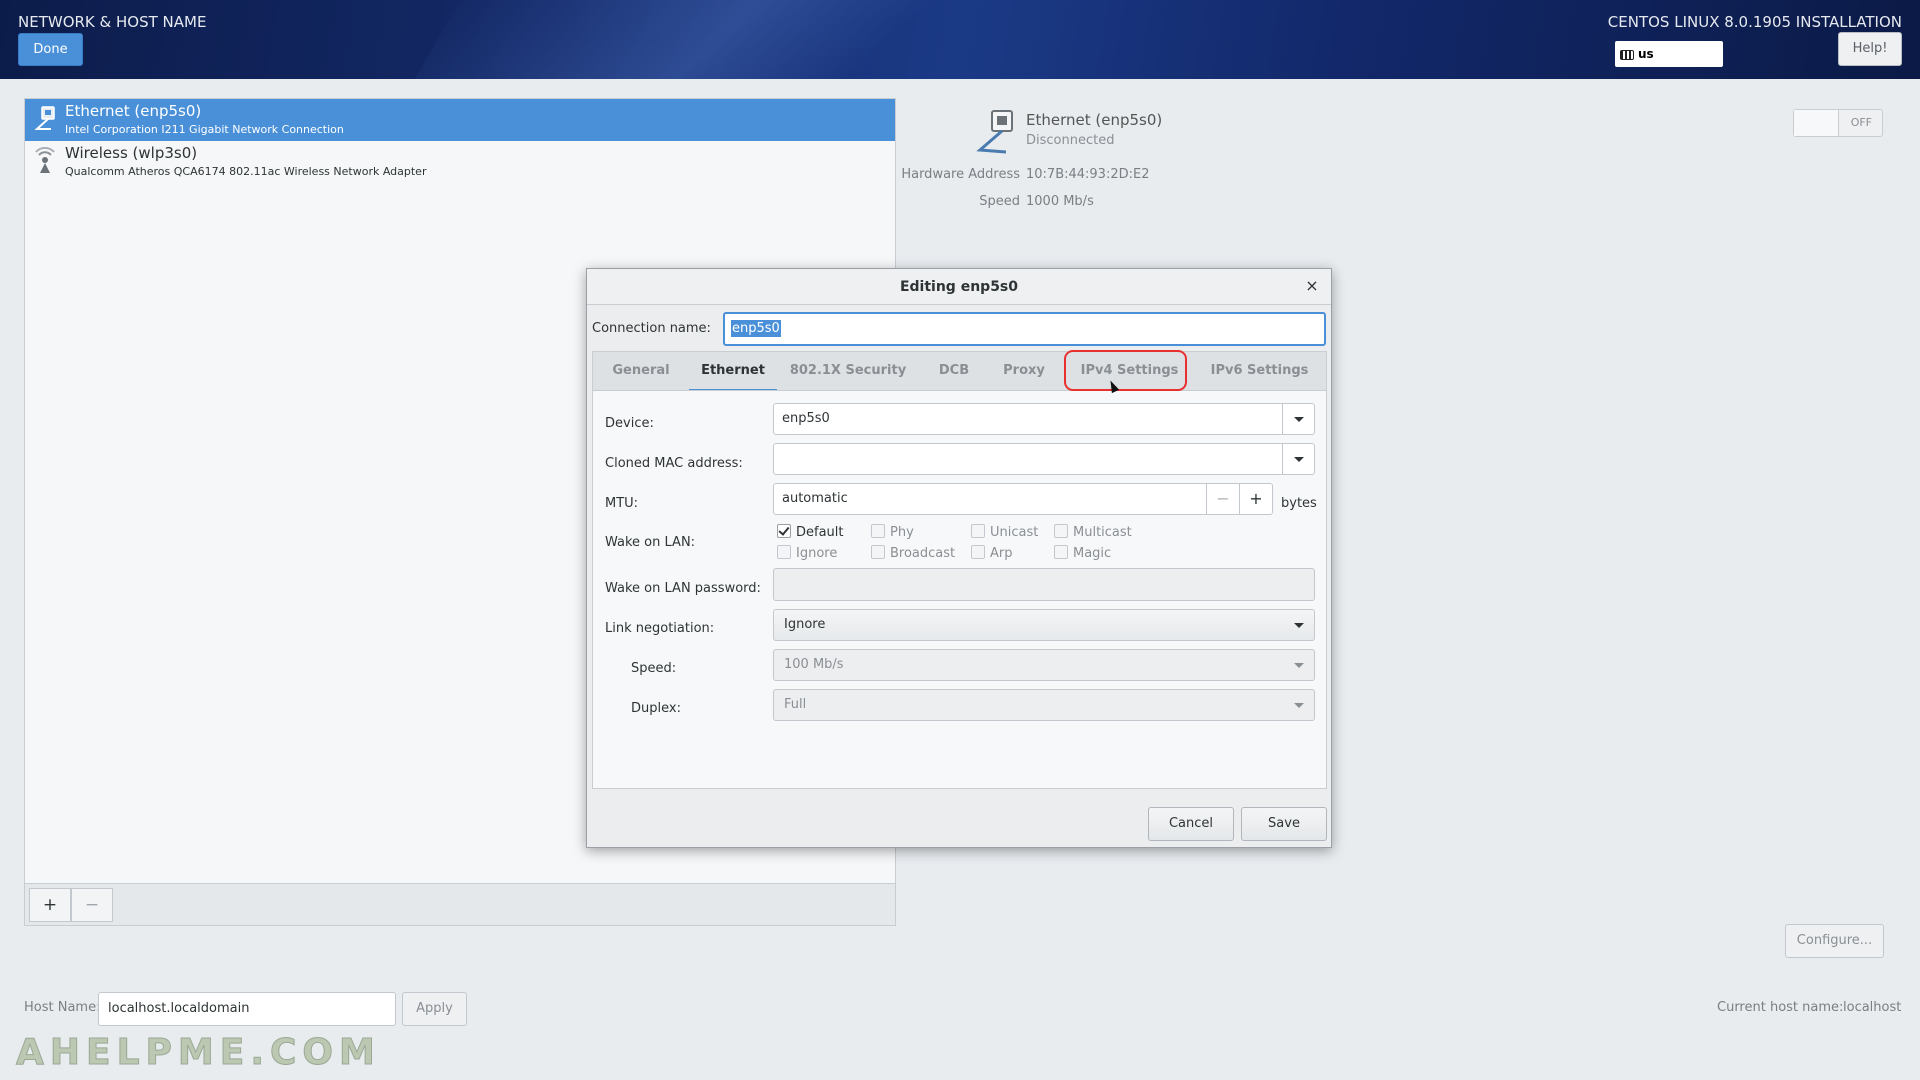  Describe the element at coordinates (1646, 54) in the screenshot. I see `keyboard-layout-label: us` at that location.